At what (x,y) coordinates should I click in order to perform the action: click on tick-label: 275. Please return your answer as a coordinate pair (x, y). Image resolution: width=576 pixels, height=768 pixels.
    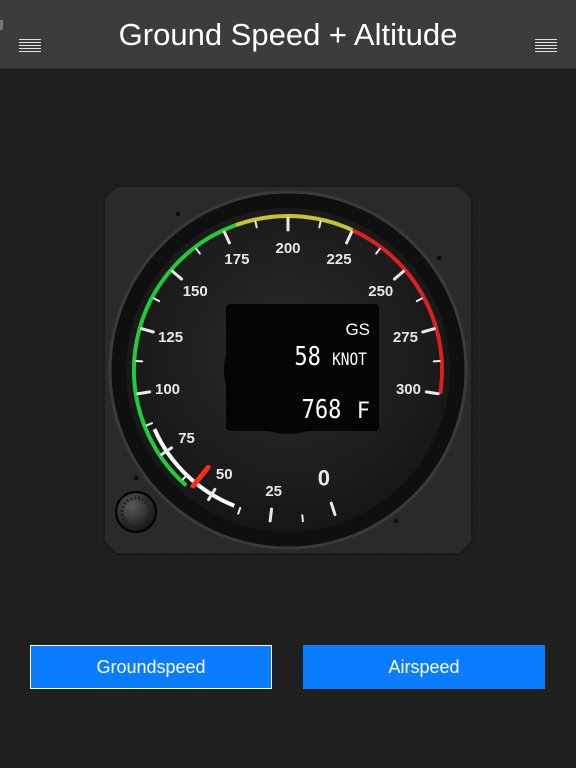
    Looking at the image, I should click on (405, 337).